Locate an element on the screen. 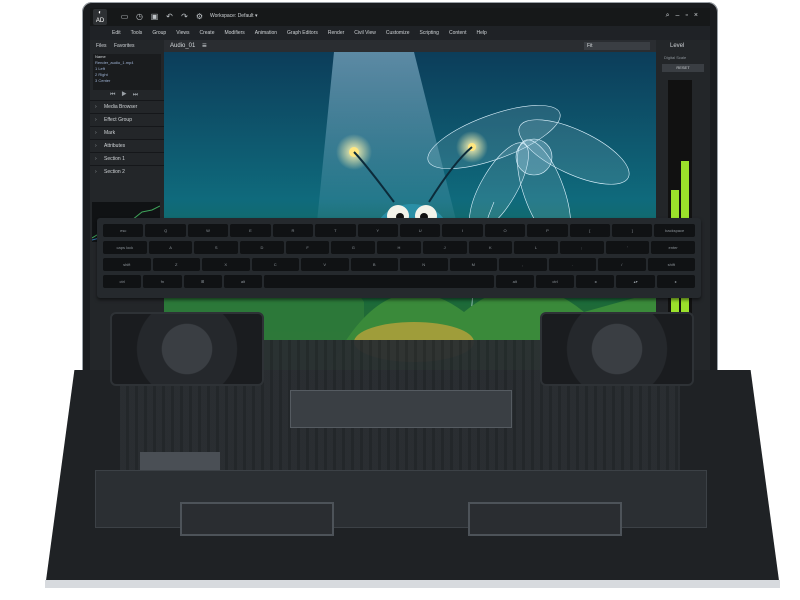 This screenshot has width=800, height=600. keyboard-key: T is located at coordinates (335, 230).